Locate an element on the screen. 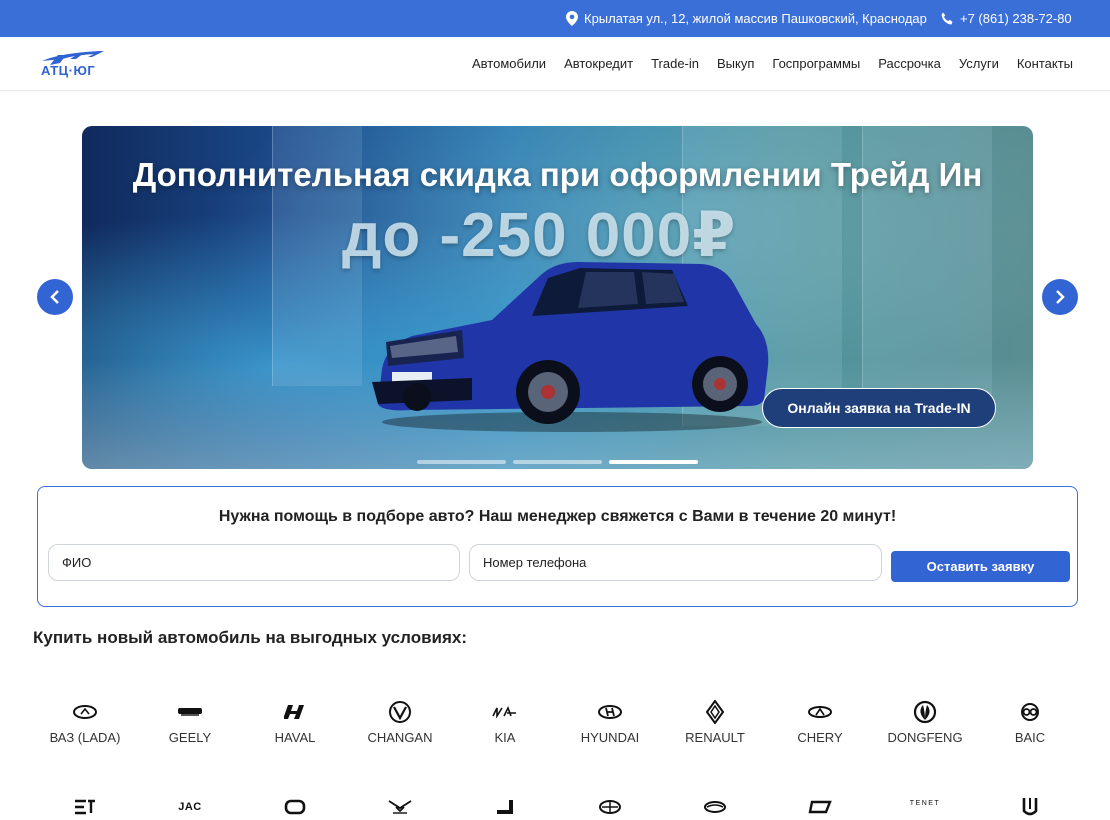  slider-dots is located at coordinates (557, 462).